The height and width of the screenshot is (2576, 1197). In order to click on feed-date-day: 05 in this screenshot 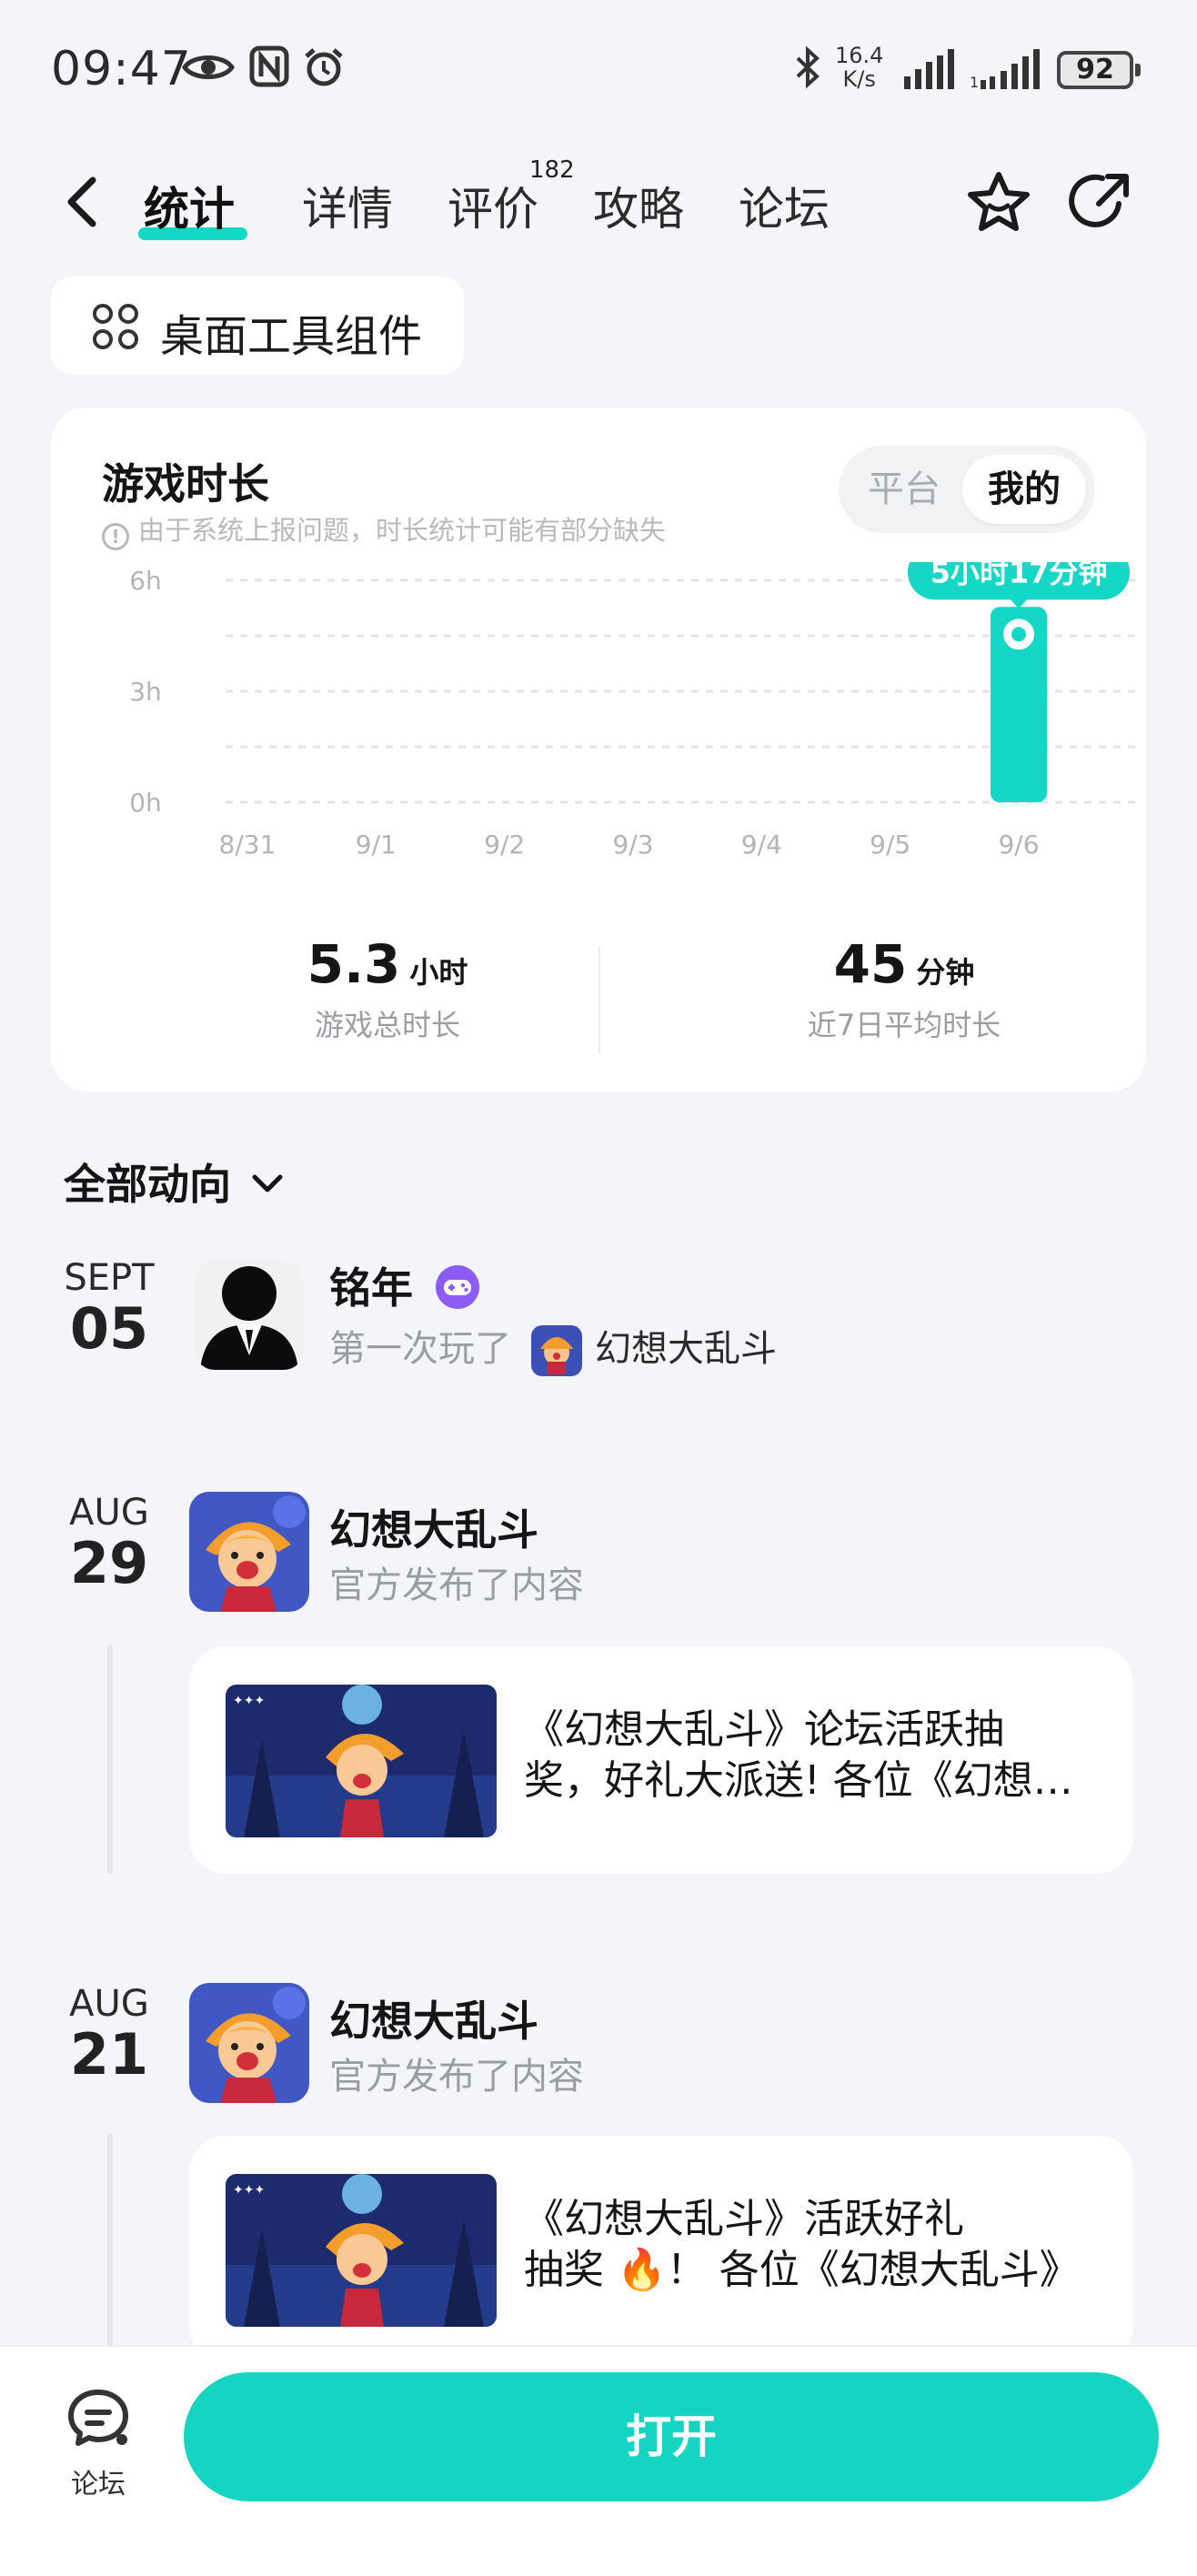, I will do `click(109, 1328)`.